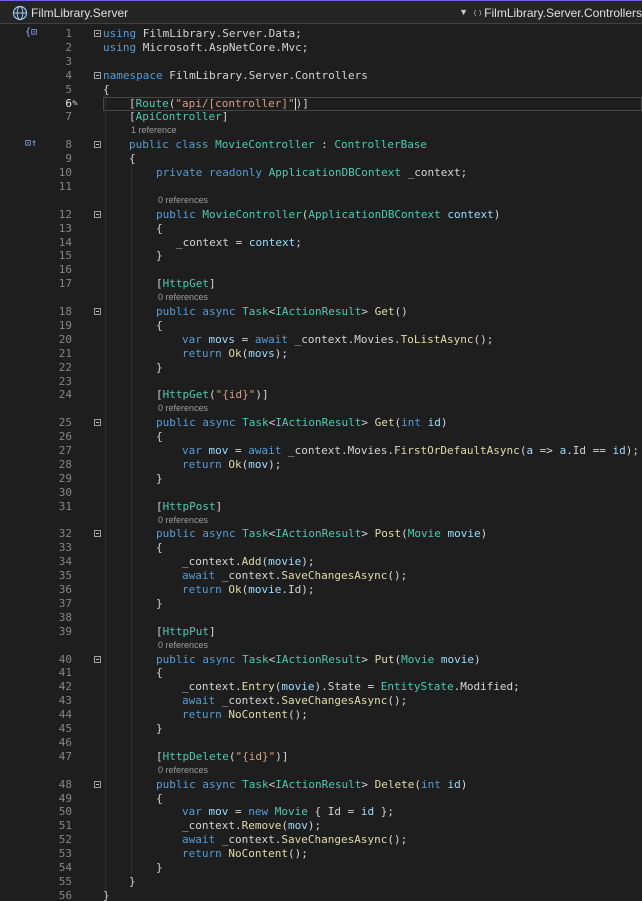  I want to click on code-line: 31 [HttpPost], so click(321, 507).